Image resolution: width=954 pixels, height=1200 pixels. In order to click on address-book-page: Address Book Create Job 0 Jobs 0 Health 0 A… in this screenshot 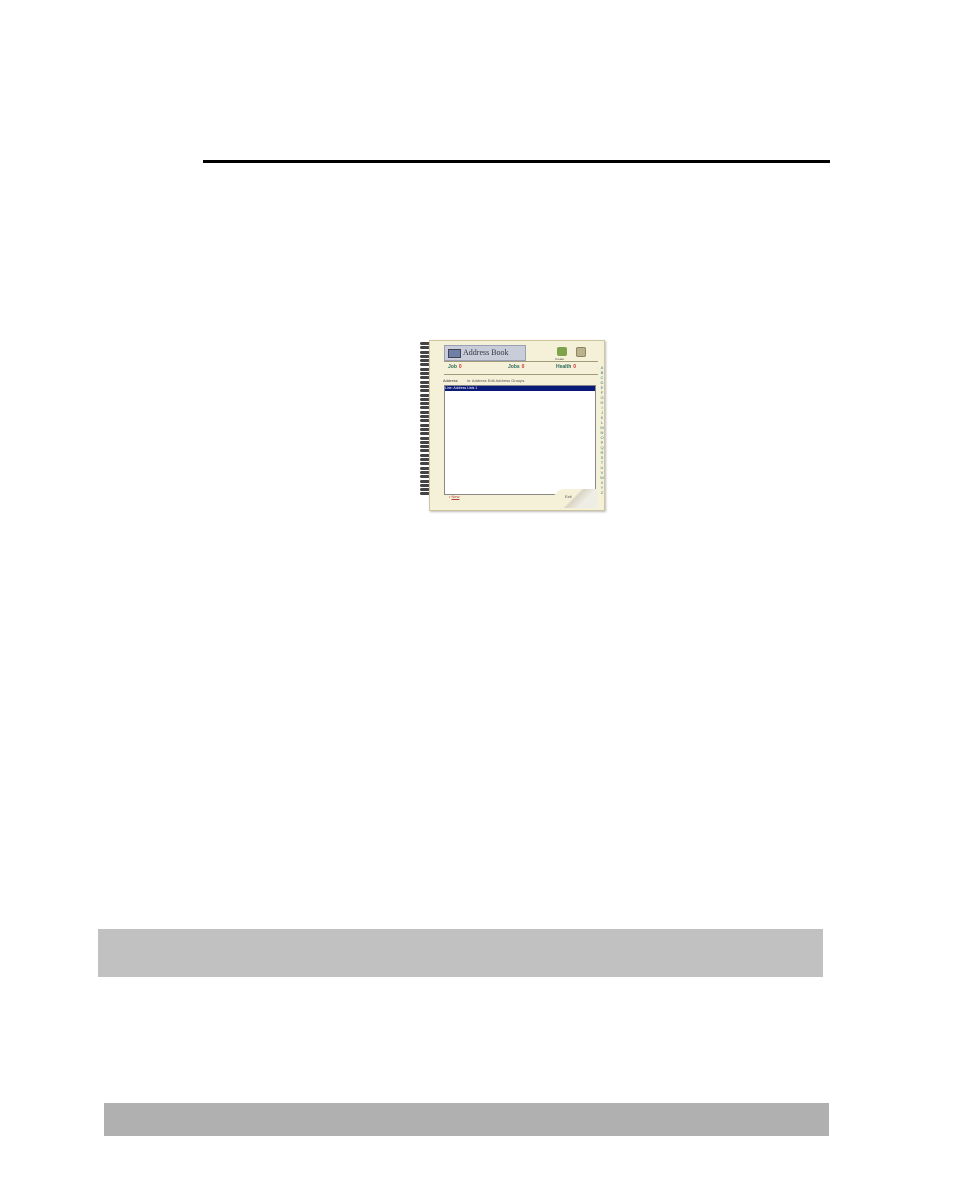, I will do `click(517, 425)`.